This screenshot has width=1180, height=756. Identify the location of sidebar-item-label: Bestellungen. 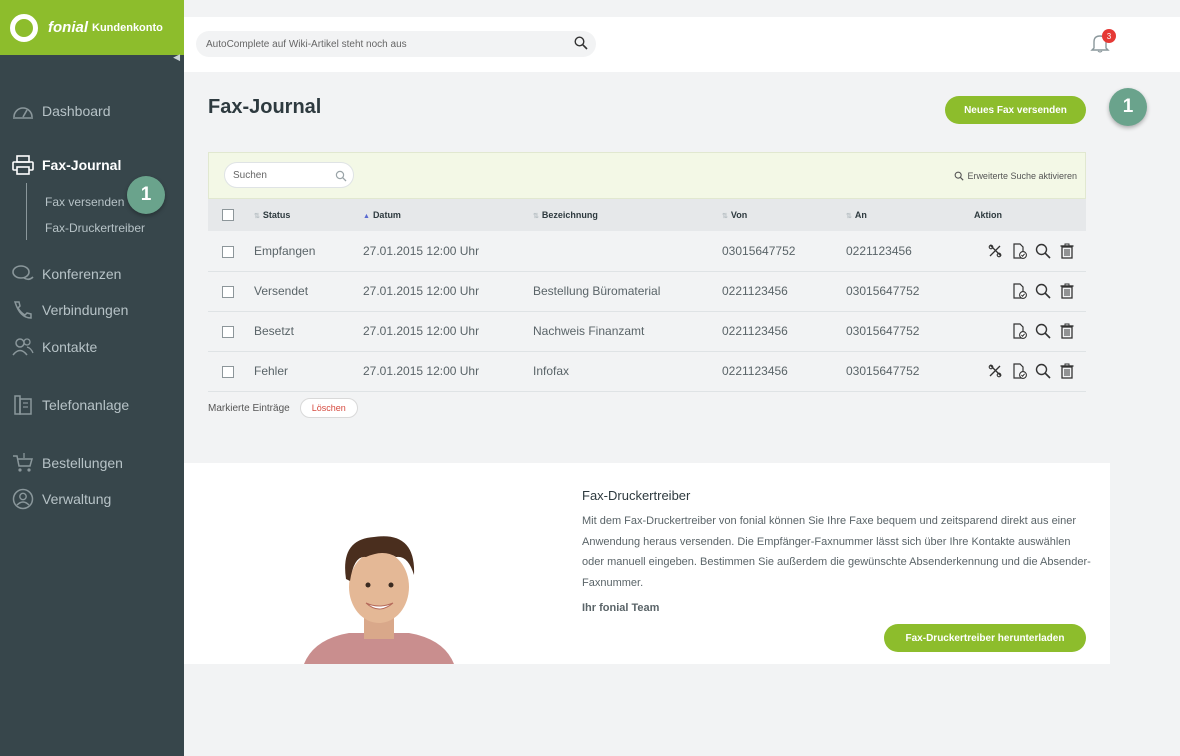
(82, 463).